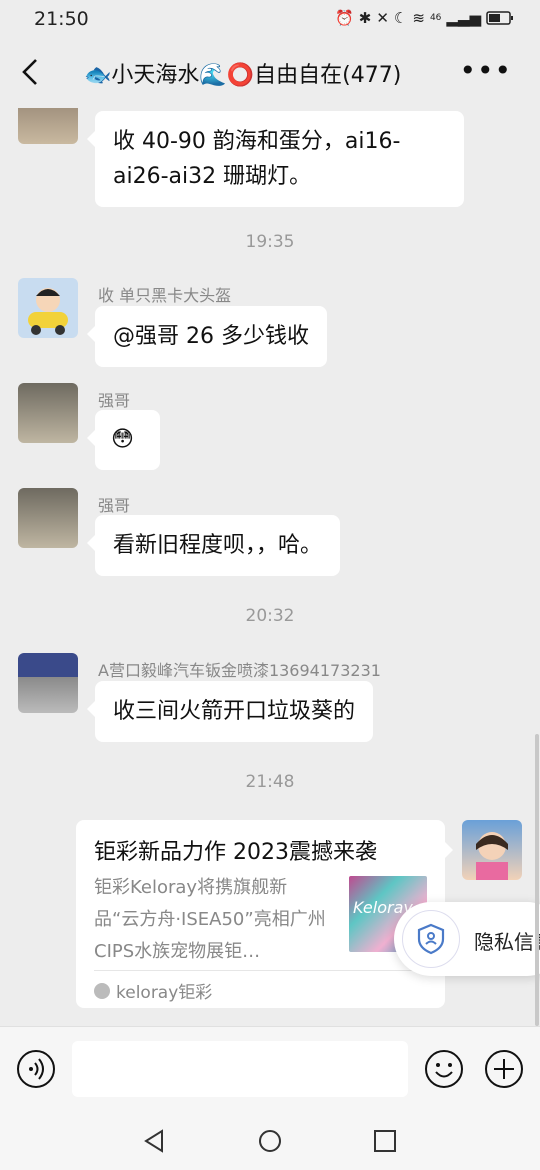  I want to click on nav-back-icon, so click(155, 1141).